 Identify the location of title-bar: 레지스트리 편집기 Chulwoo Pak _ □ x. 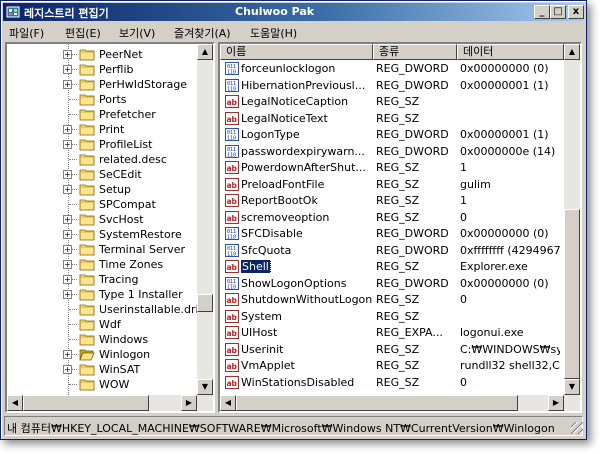
(293, 12).